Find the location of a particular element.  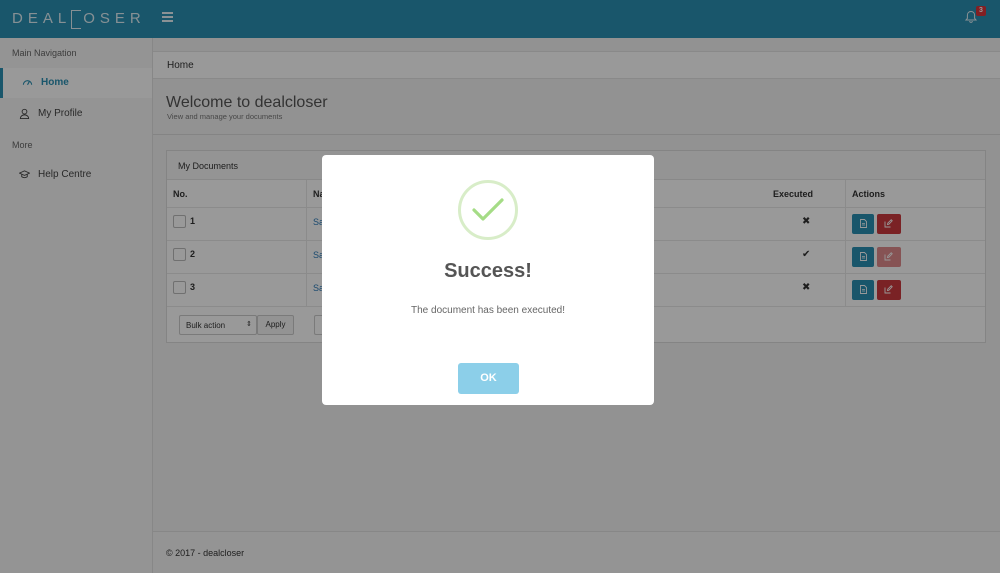

ok-button: OK is located at coordinates (488, 378).